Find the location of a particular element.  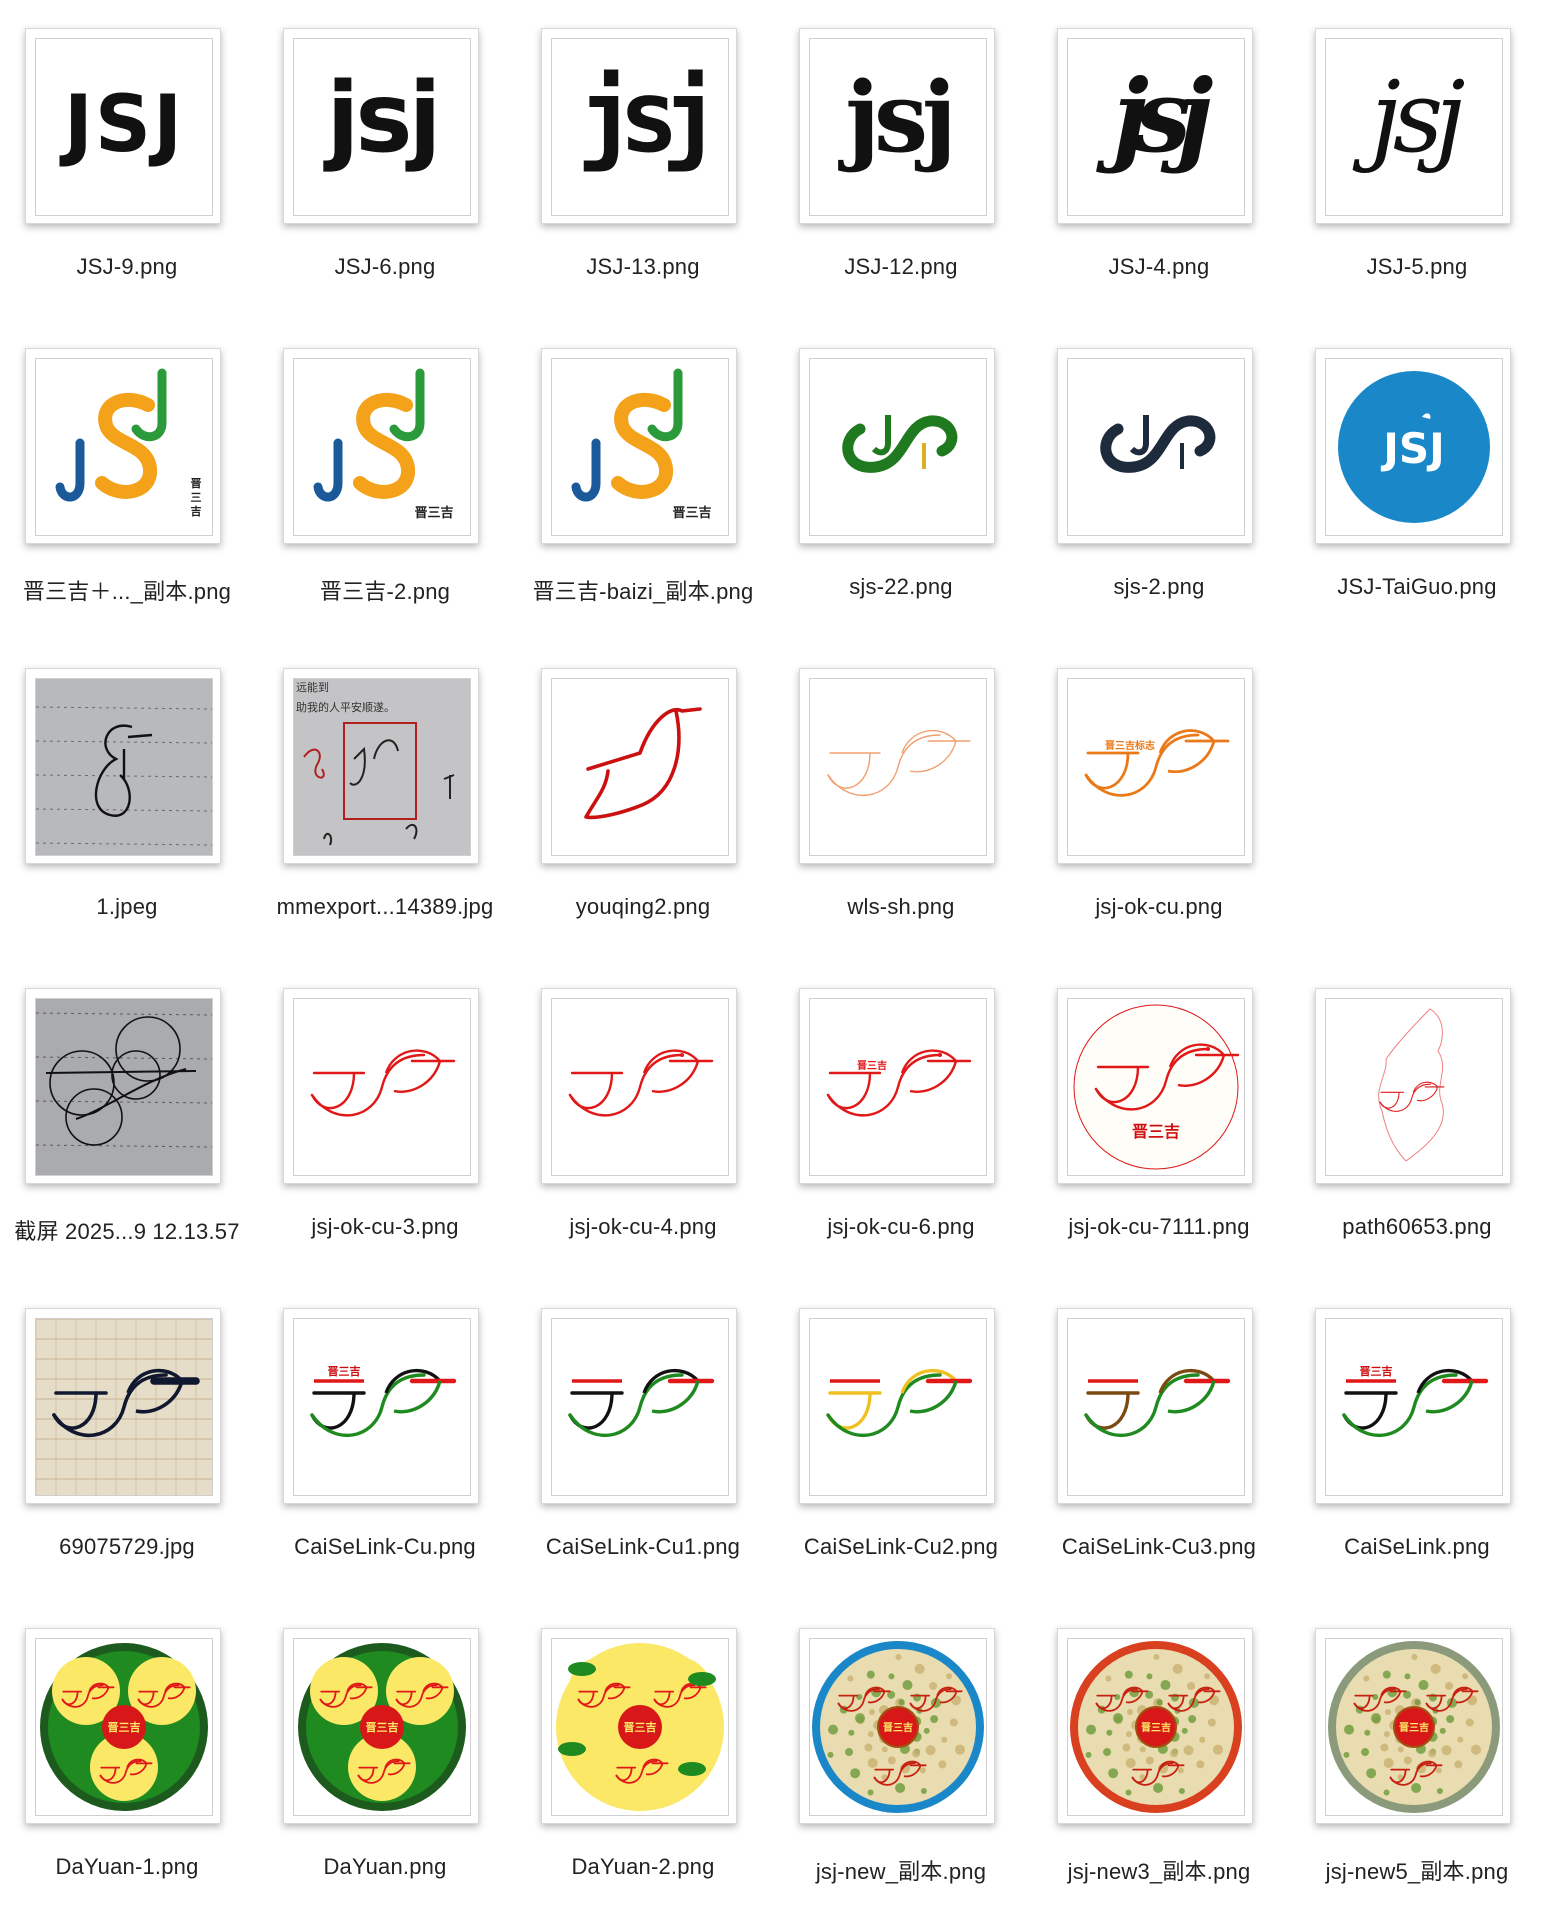

file-name-label: CaiSeLink-Cu2.png is located at coordinates (901, 1547).